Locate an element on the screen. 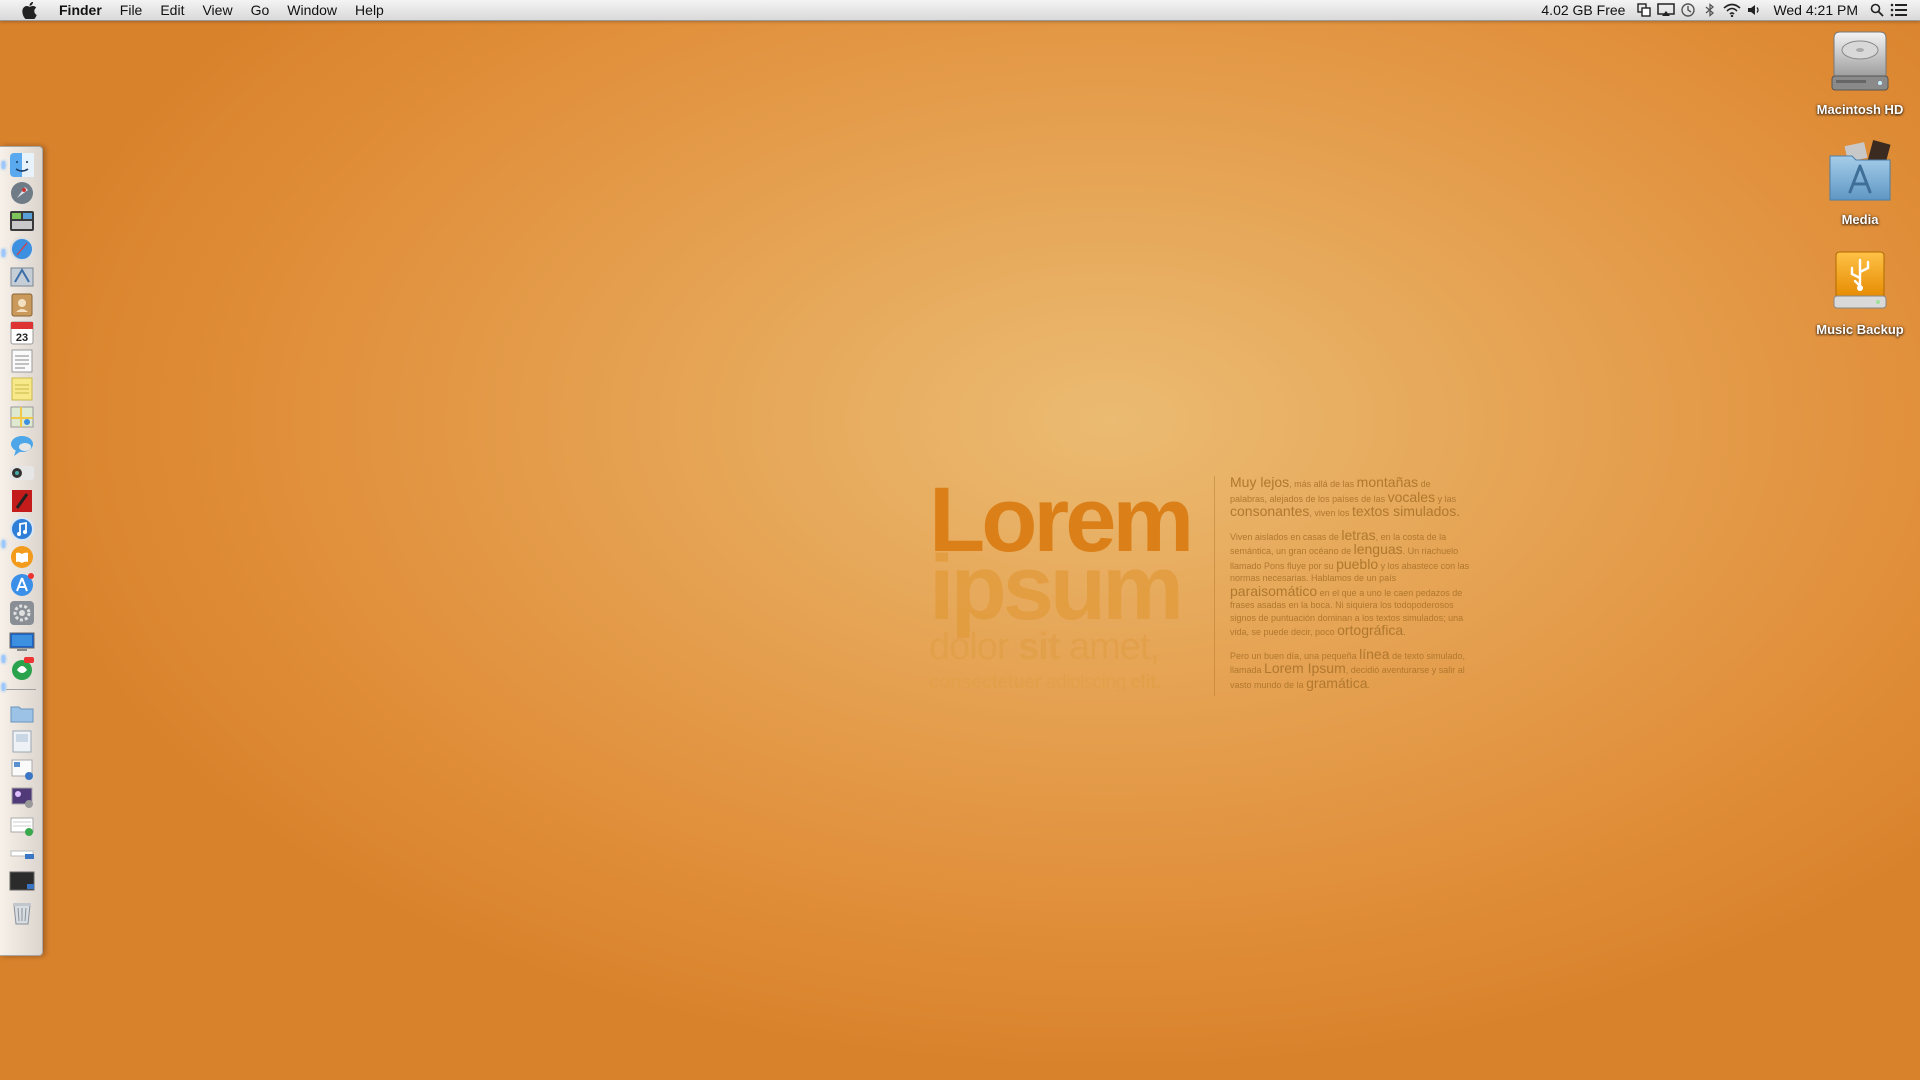 The image size is (1920, 1080). hard-drive-icon is located at coordinates (1860, 64).